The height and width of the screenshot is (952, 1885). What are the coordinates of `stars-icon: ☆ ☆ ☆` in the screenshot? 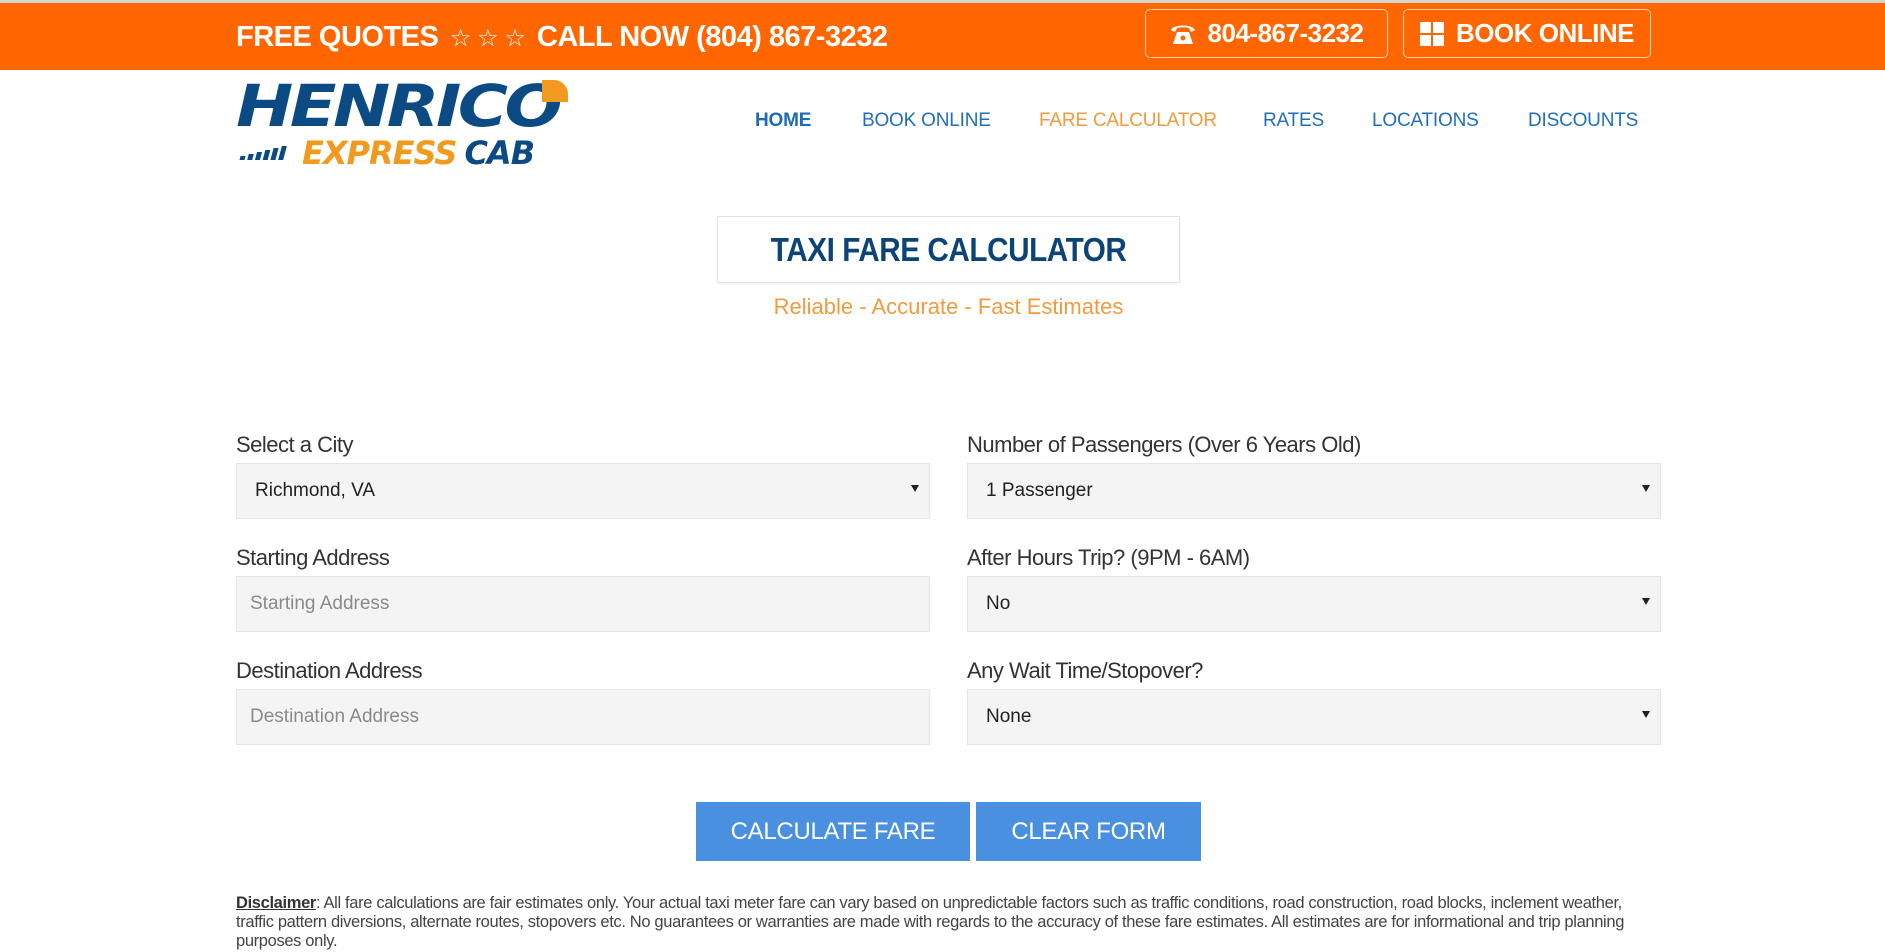 It's located at (487, 38).